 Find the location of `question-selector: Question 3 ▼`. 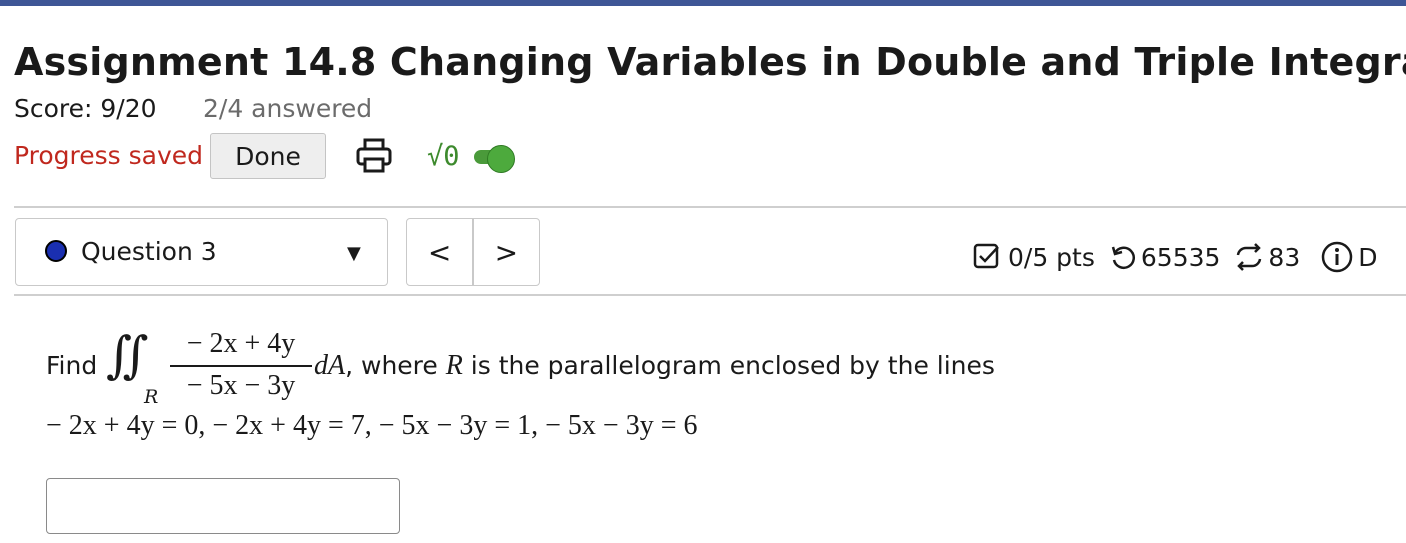

question-selector: Question 3 ▼ is located at coordinates (201, 252).